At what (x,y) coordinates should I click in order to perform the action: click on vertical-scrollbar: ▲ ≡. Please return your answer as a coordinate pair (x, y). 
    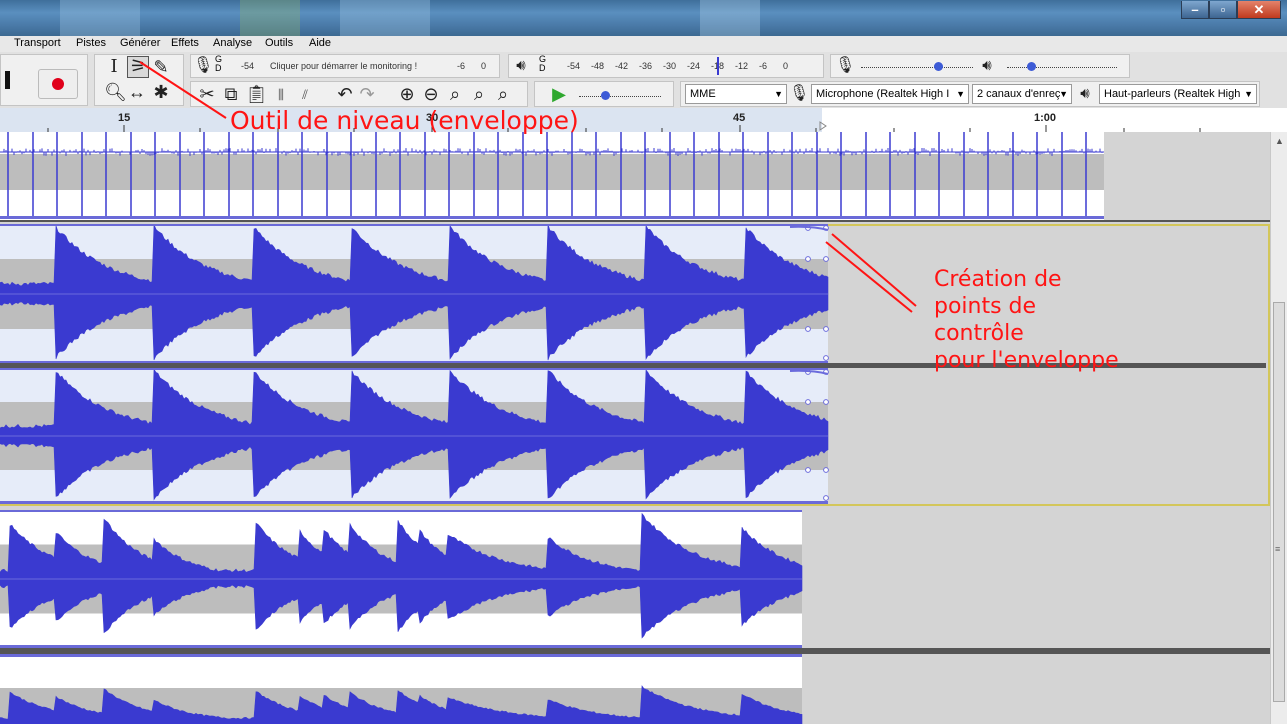
    Looking at the image, I should click on (1278, 428).